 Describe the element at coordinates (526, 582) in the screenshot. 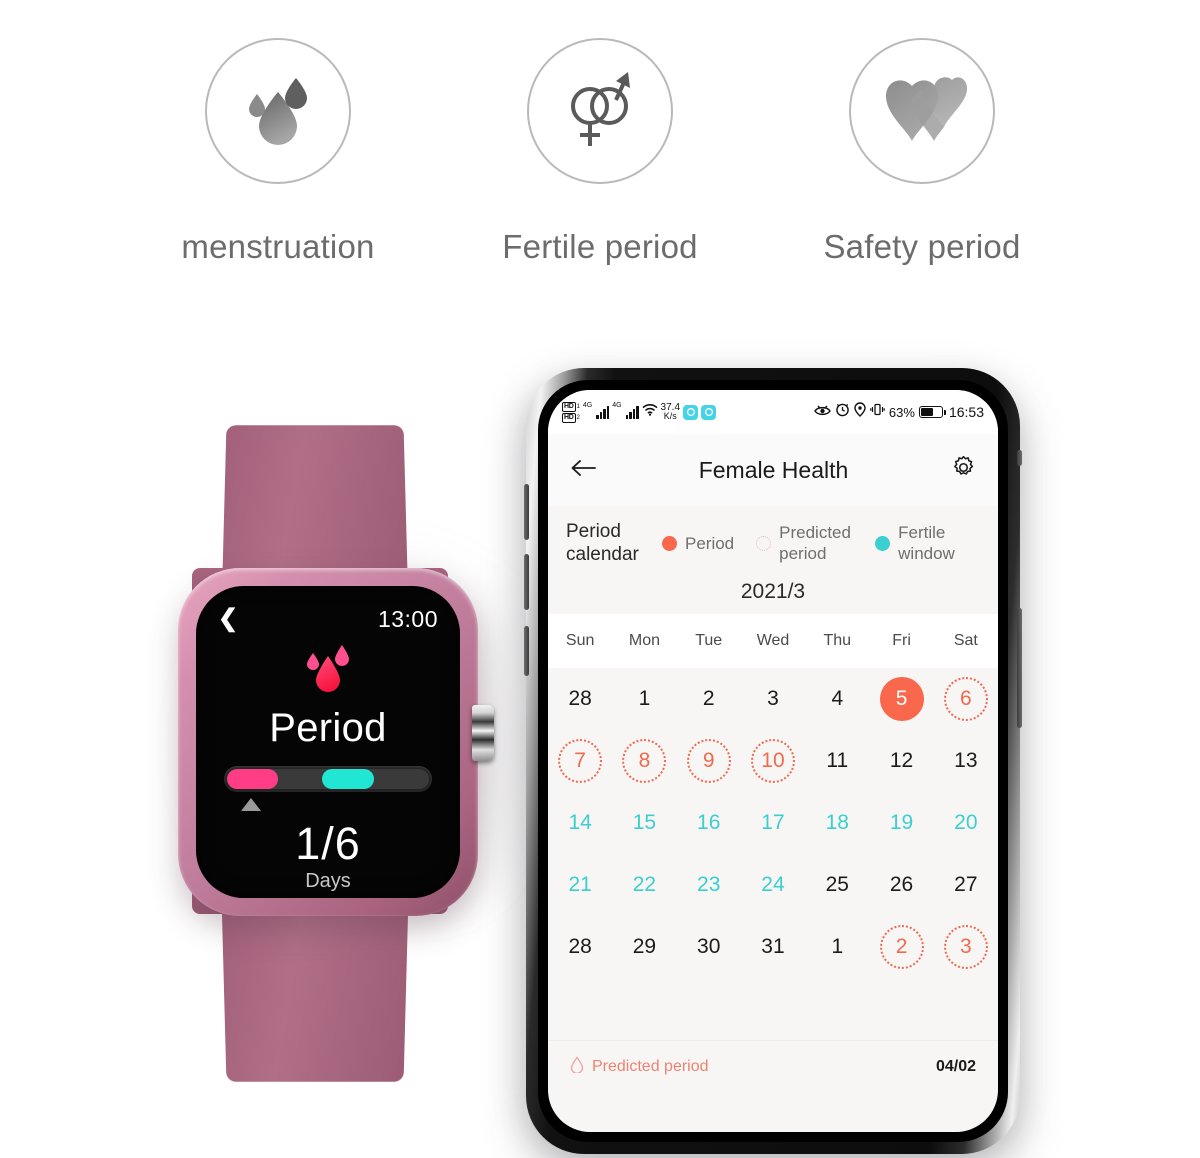

I see `volume-down-button` at that location.